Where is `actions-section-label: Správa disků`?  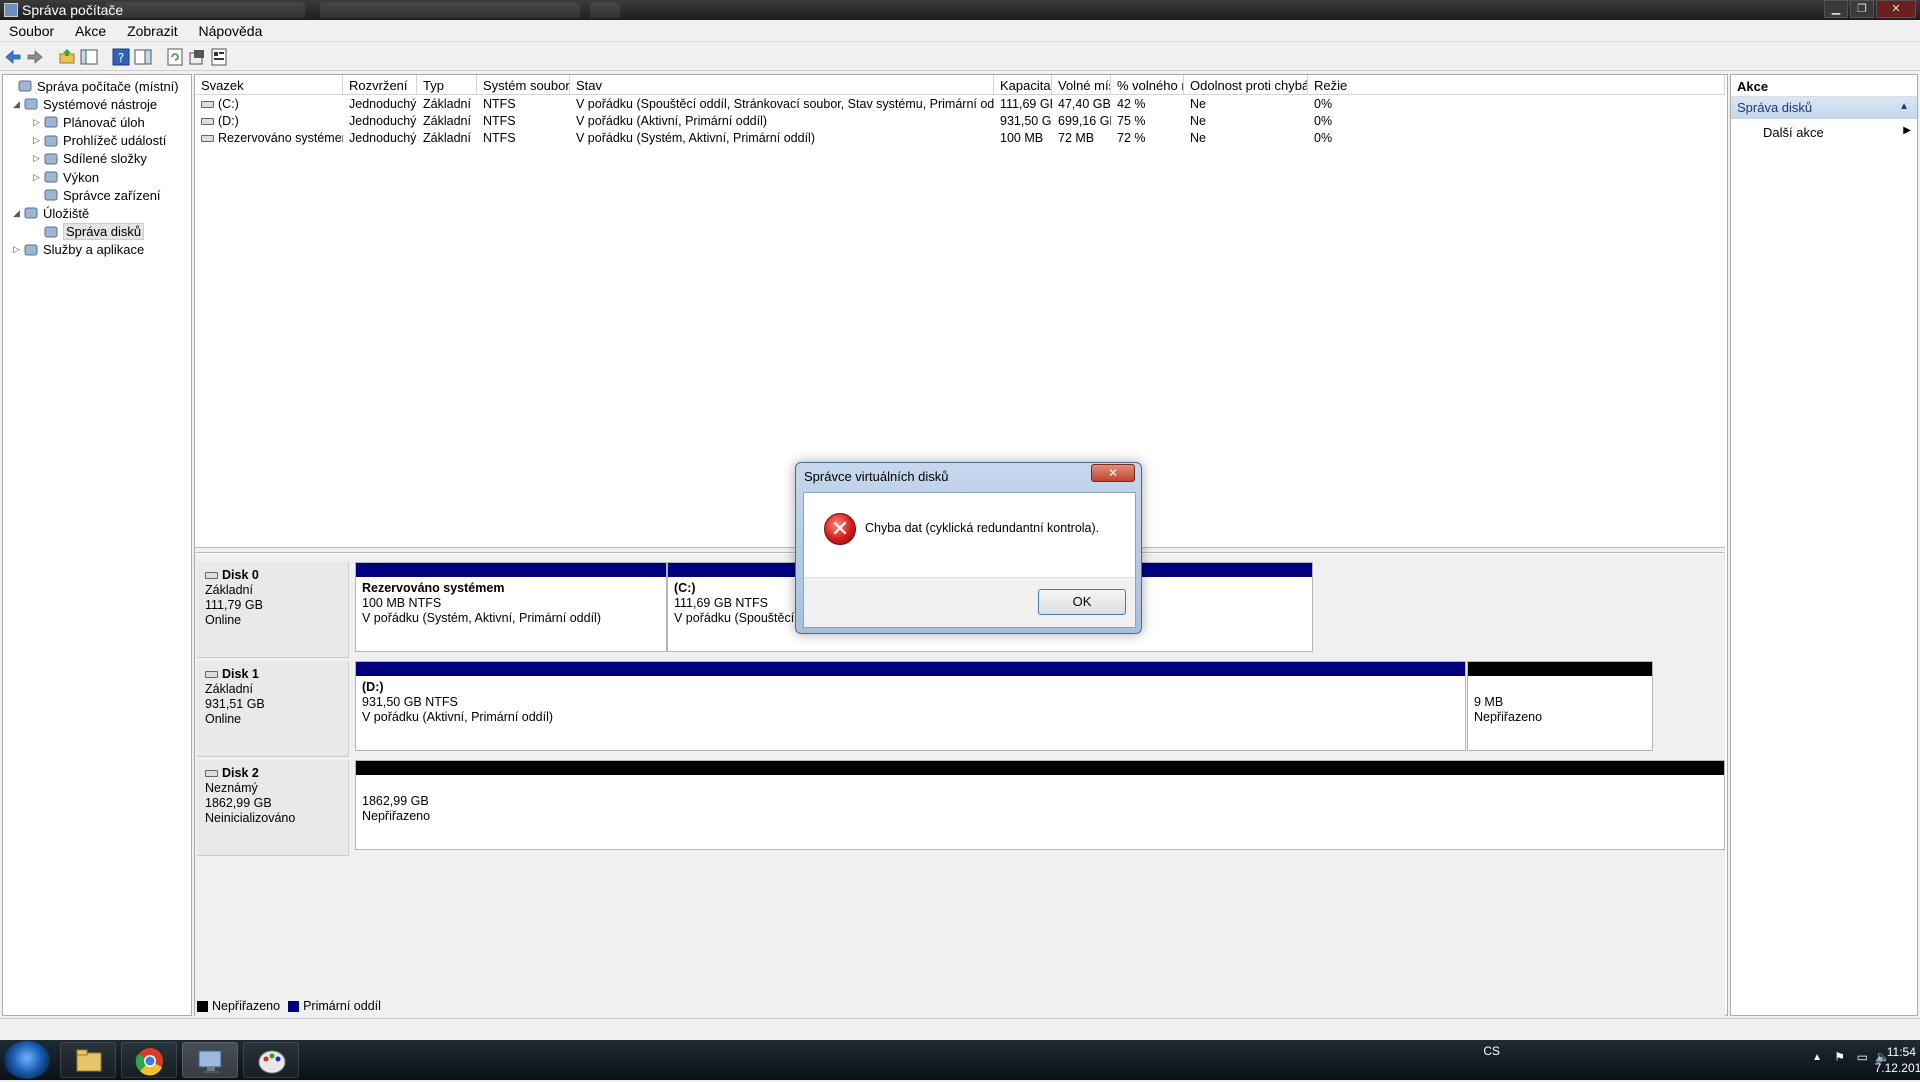
actions-section-label: Správa disků is located at coordinates (1775, 107).